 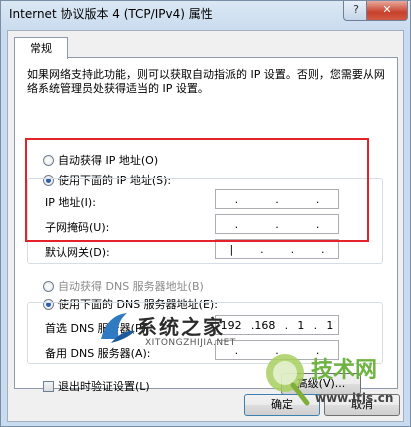 What do you see at coordinates (181, 327) in the screenshot?
I see `watermark-title: 系统之家` at bounding box center [181, 327].